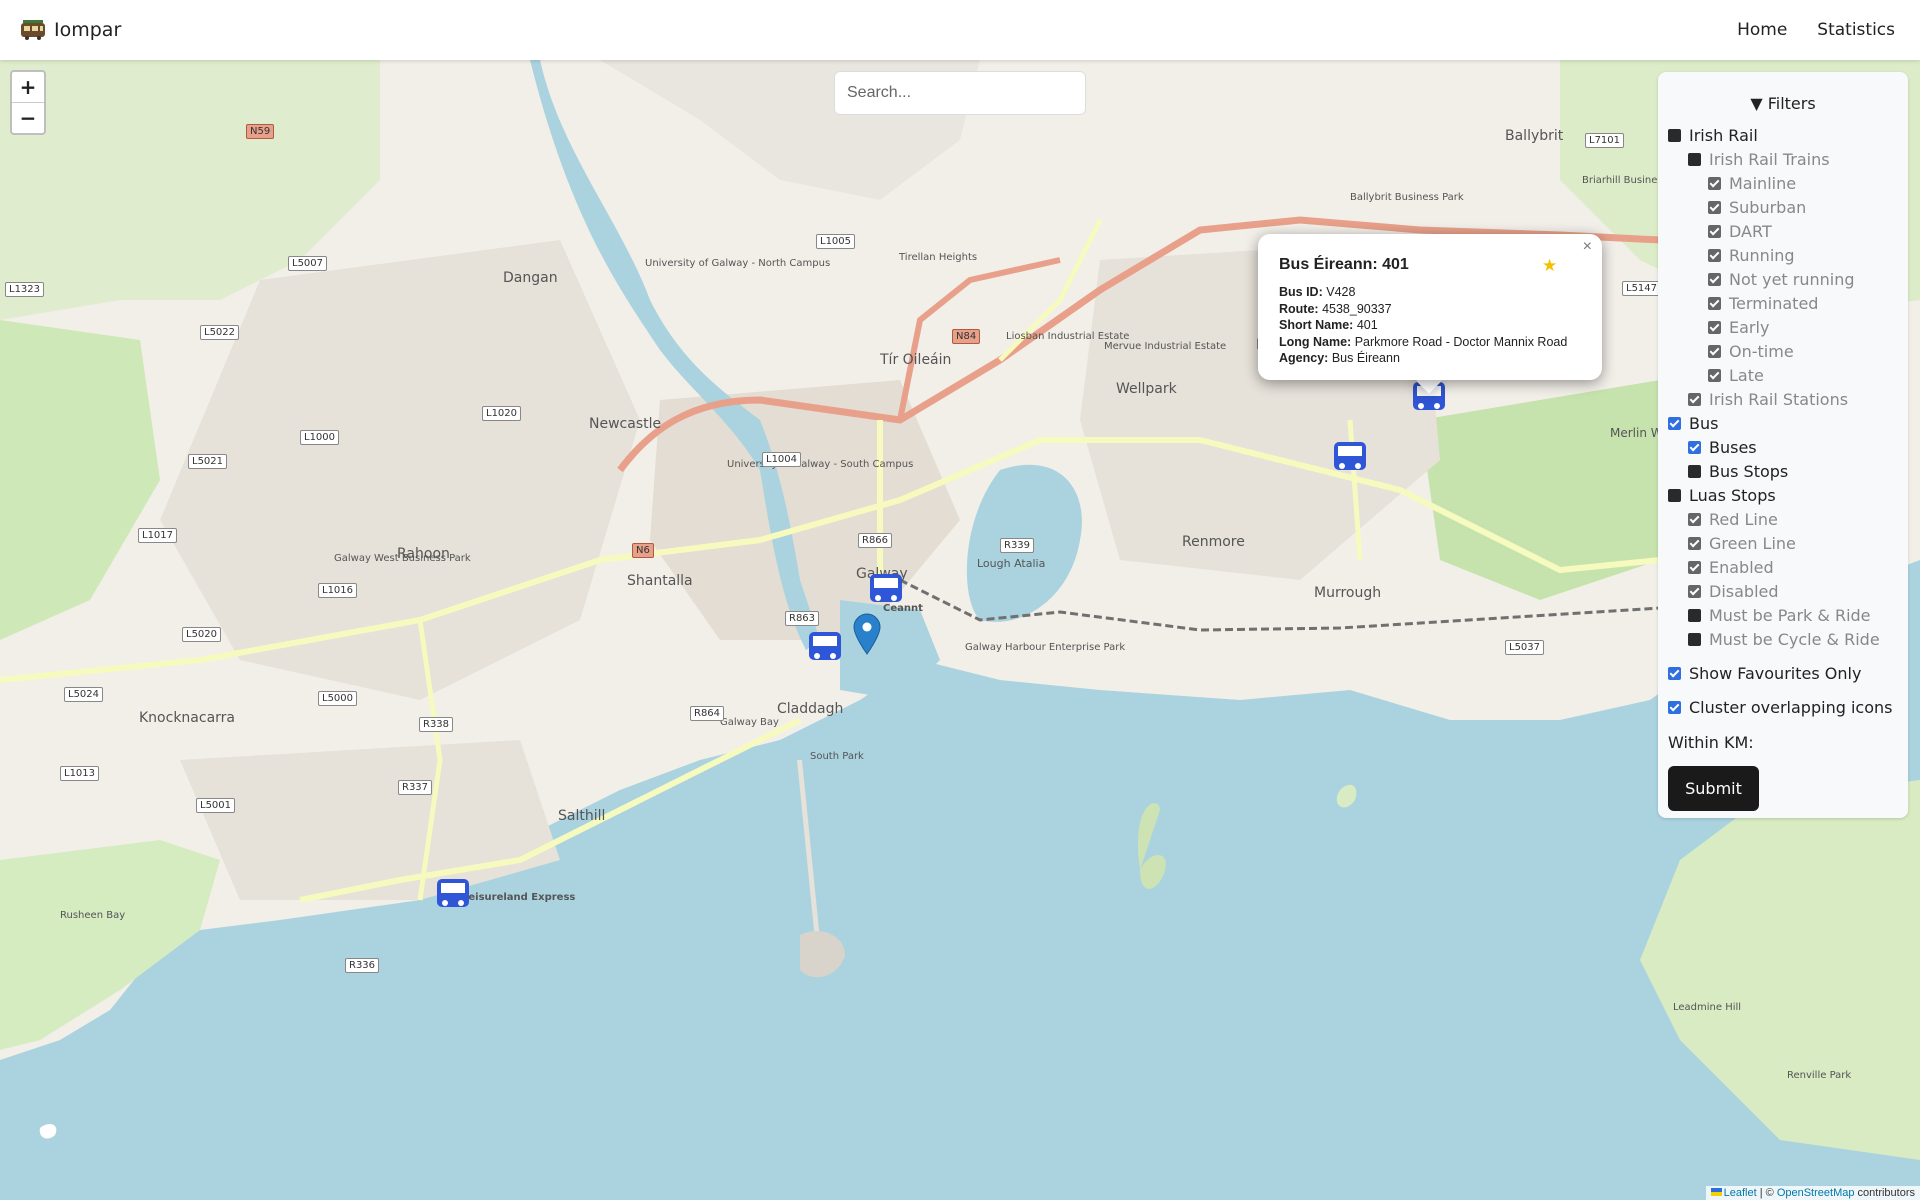 This screenshot has height=1200, width=1920. Describe the element at coordinates (28, 87) in the screenshot. I see `zoom-in-button: +` at that location.